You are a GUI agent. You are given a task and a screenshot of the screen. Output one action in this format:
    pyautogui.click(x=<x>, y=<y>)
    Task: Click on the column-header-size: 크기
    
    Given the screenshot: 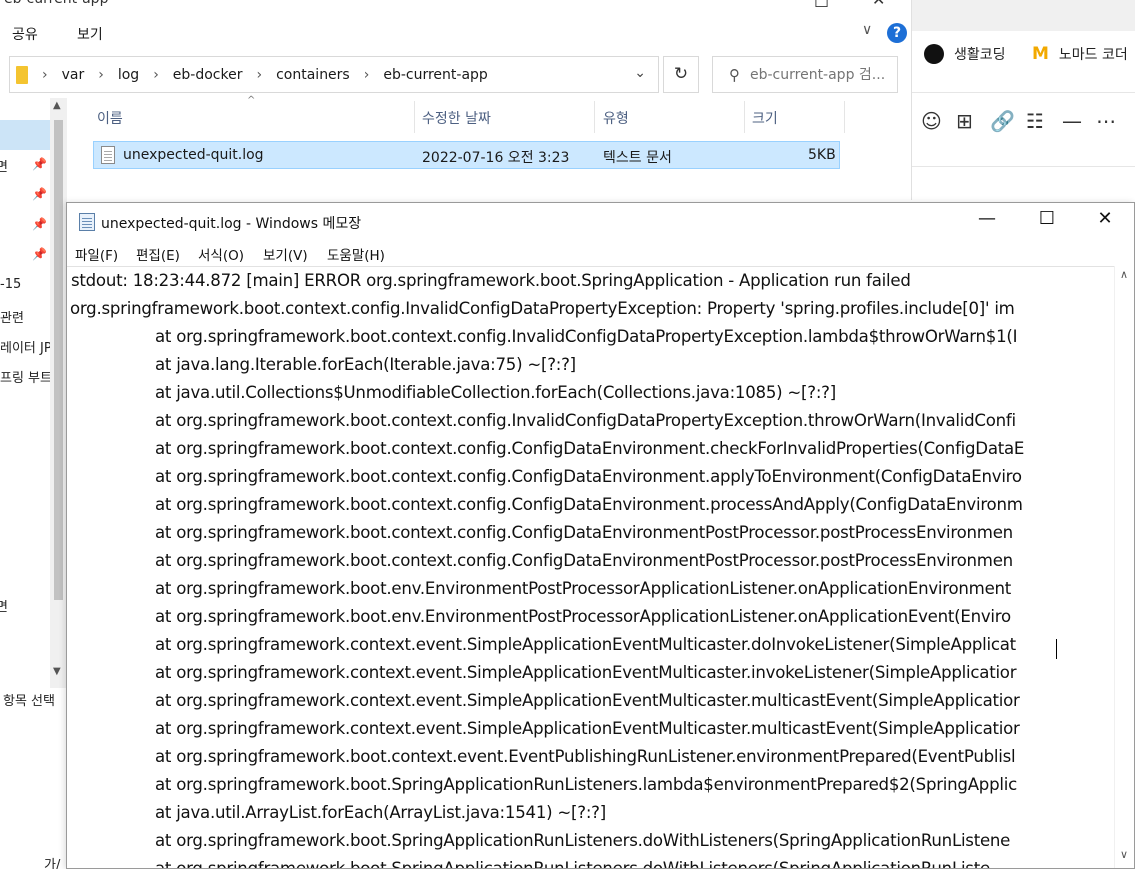 What is the action you would take?
    pyautogui.click(x=765, y=118)
    